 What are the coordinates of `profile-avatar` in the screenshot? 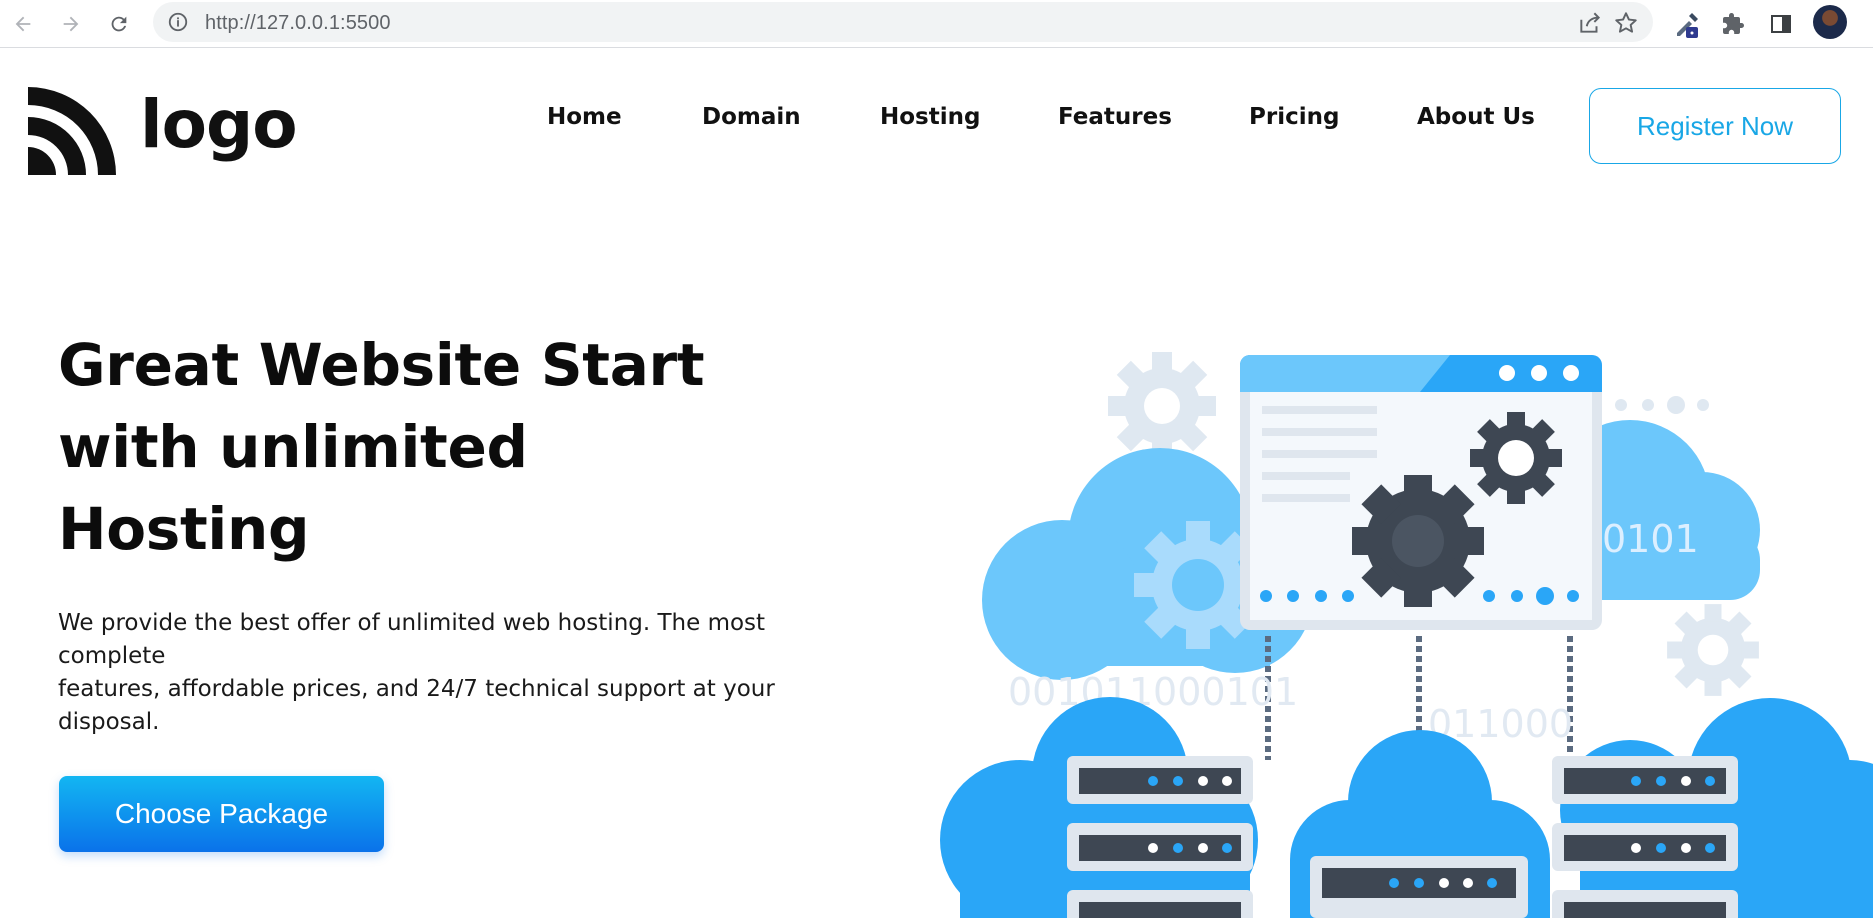 It's located at (1830, 22).